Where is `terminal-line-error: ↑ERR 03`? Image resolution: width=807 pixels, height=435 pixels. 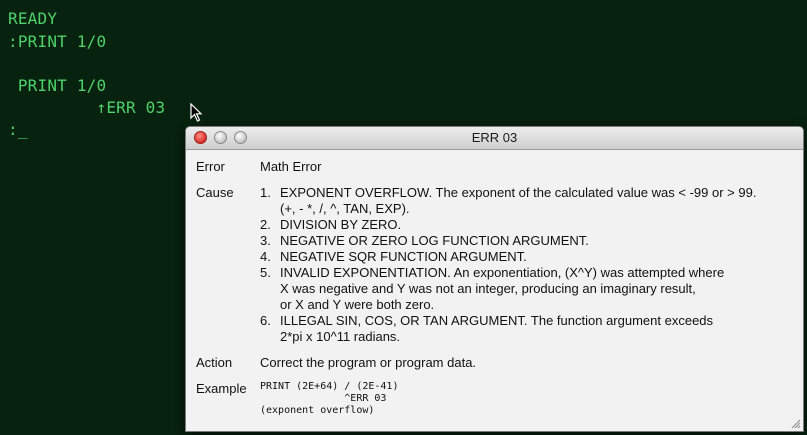 terminal-line-error: ↑ERR 03 is located at coordinates (86, 108).